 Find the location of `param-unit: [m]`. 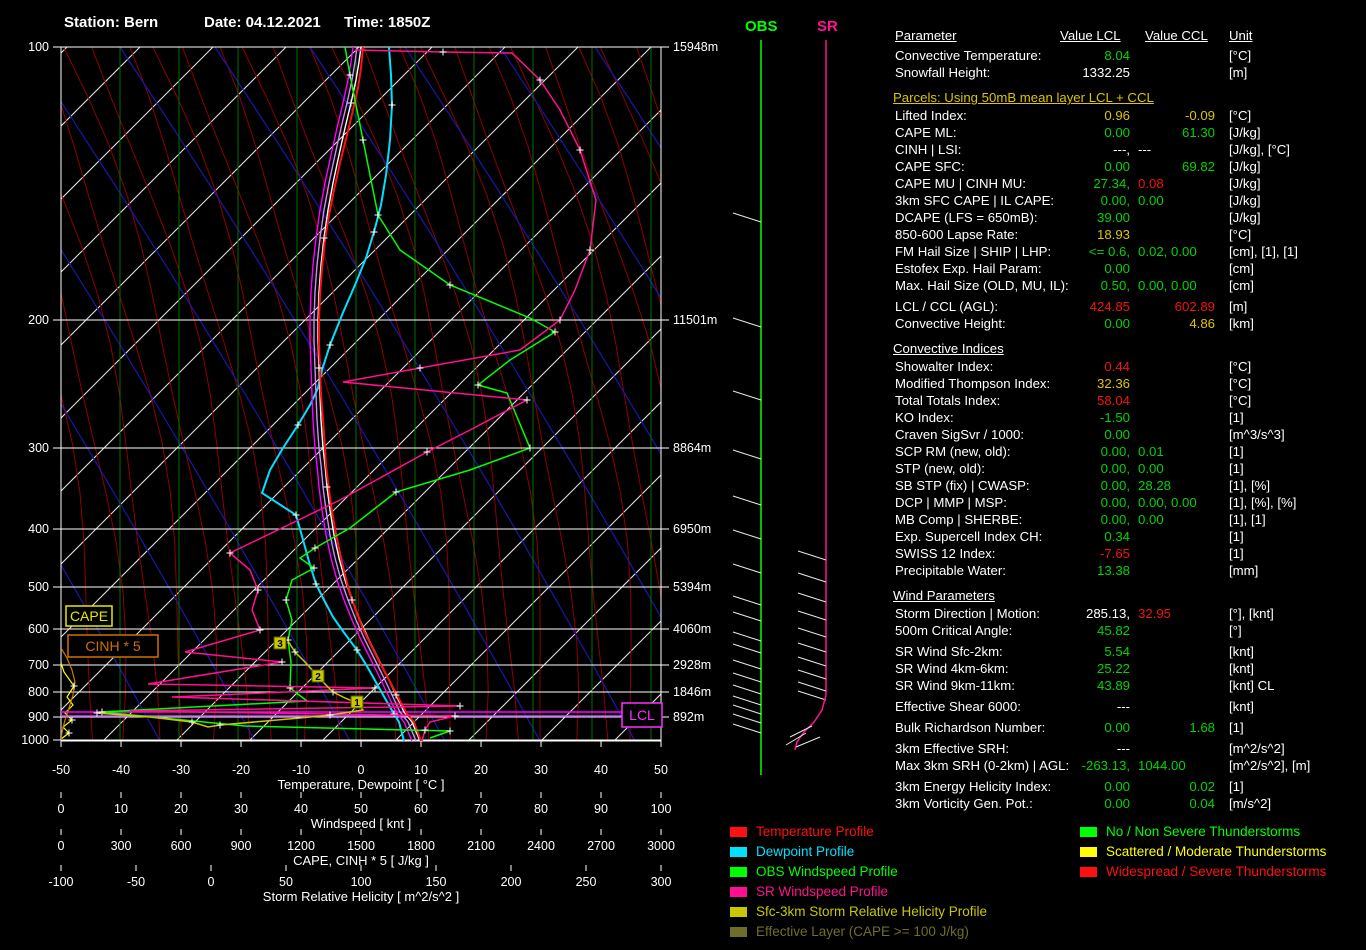

param-unit: [m] is located at coordinates (1238, 306).